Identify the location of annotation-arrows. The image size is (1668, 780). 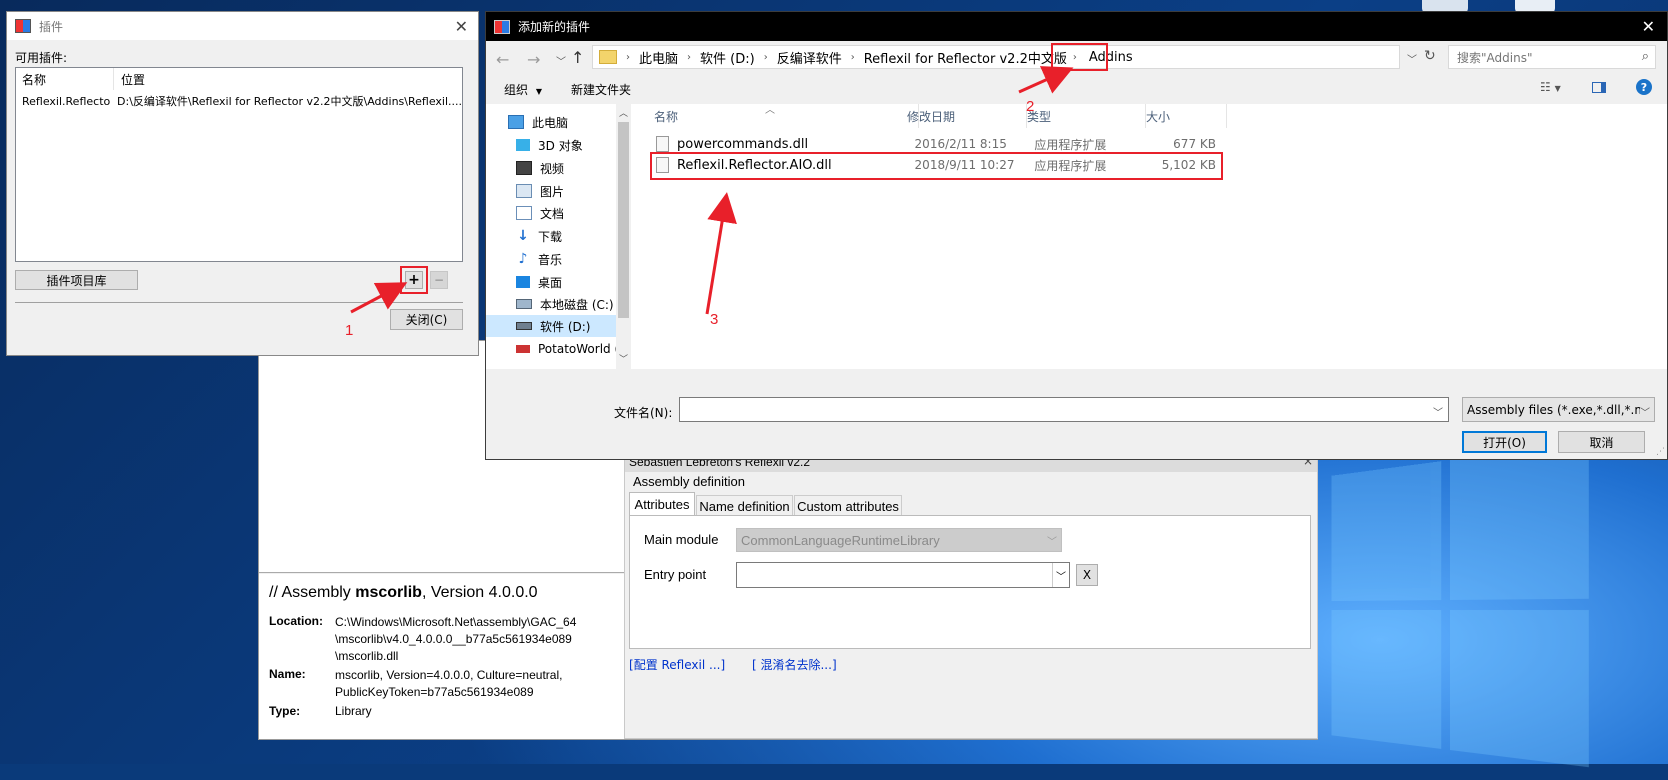
(712, 190).